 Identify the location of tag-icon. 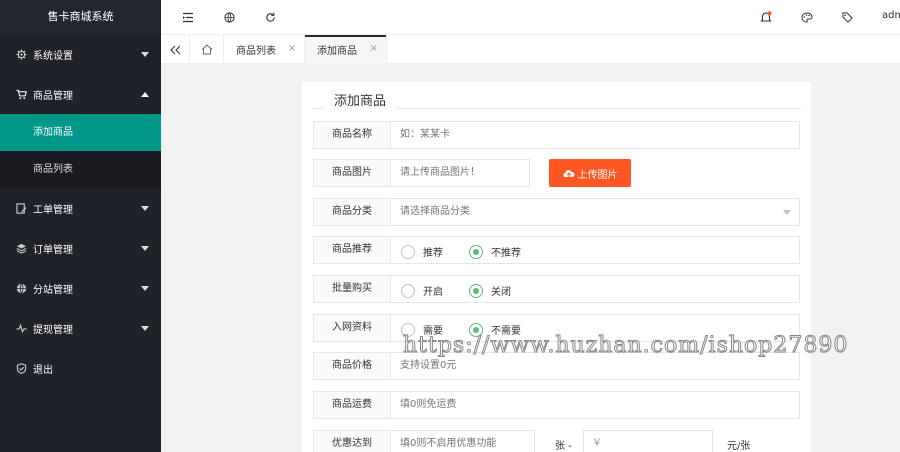
(847, 17).